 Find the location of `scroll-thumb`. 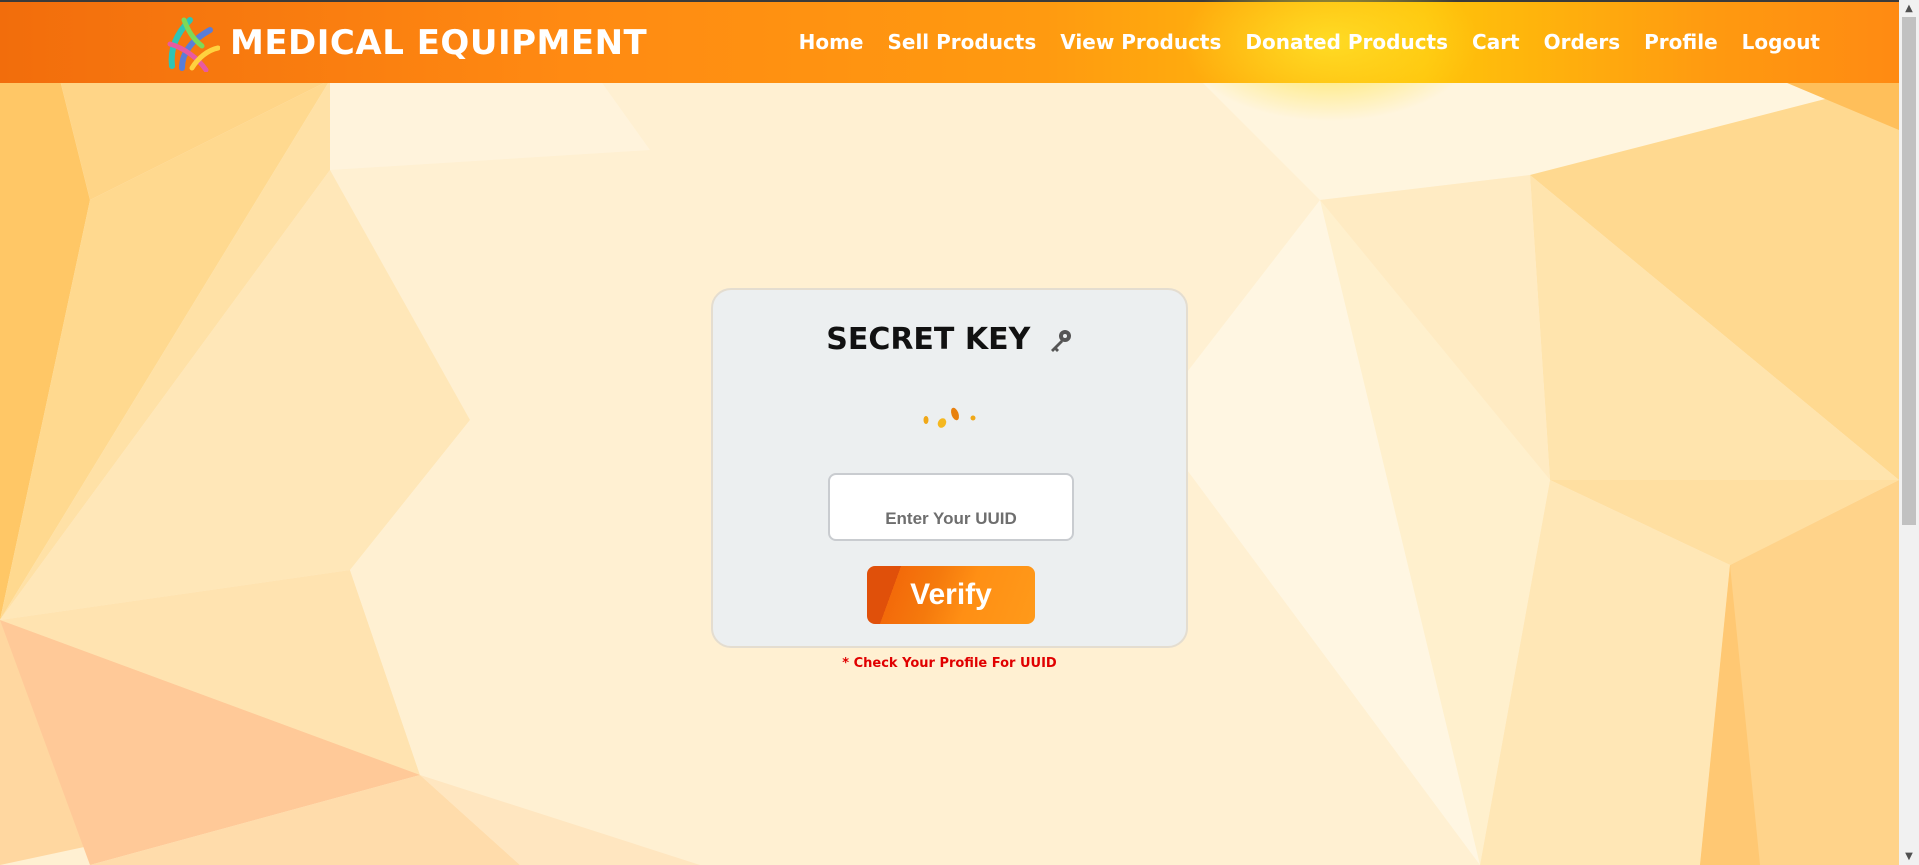

scroll-thumb is located at coordinates (1909, 271).